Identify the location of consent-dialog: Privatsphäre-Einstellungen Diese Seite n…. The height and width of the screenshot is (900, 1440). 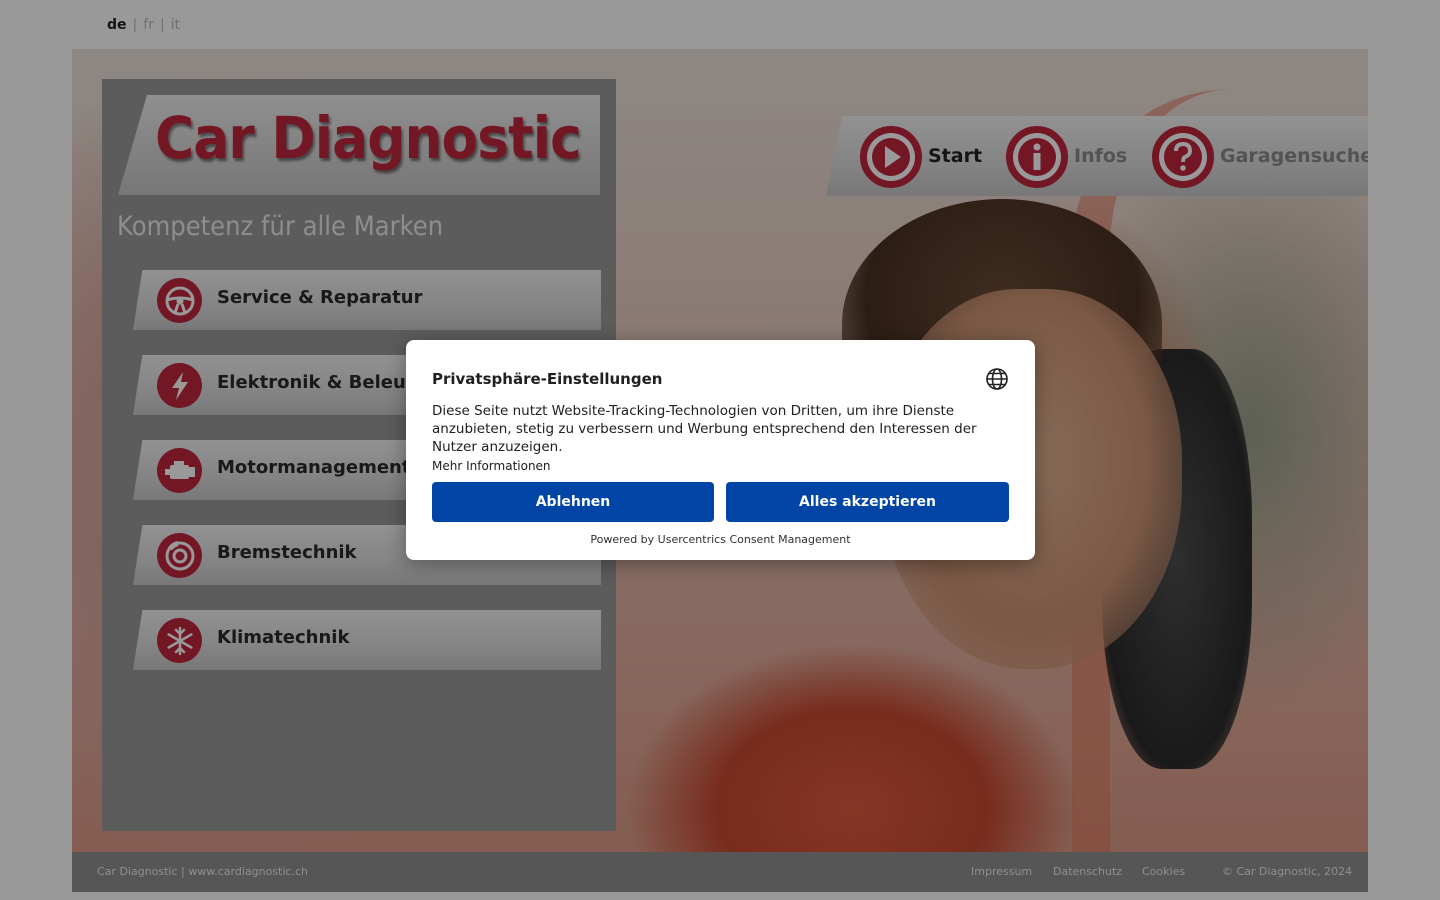
(720, 450).